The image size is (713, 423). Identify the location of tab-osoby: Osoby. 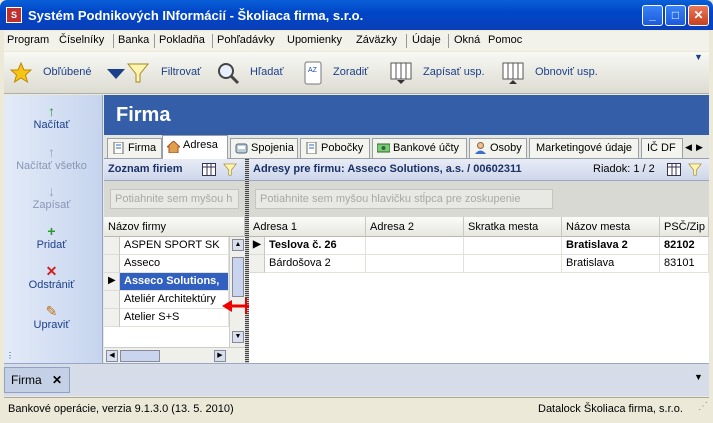
(498, 148).